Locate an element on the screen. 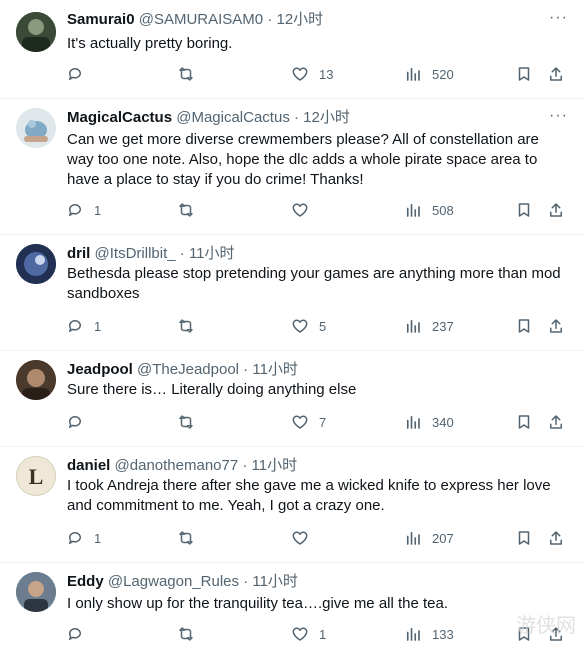 Image resolution: width=584 pixels, height=654 pixels. user-handle: @TheJeadpool is located at coordinates (188, 369).